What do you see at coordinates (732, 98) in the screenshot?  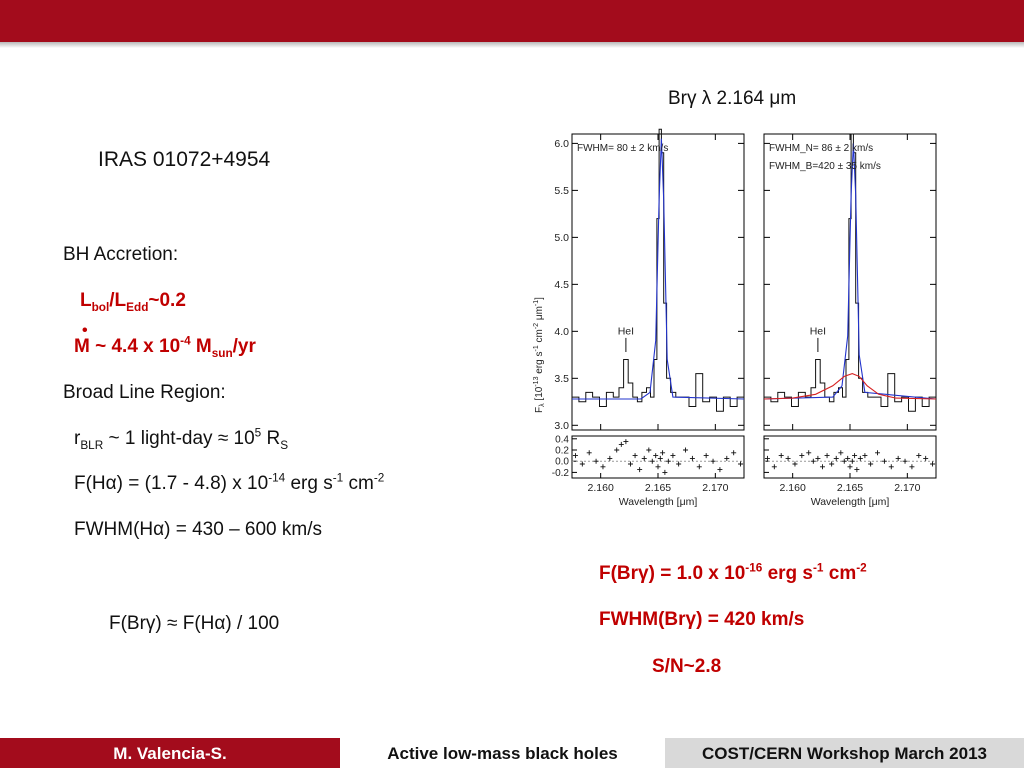 I see `brg-title: Brγ λ 2.164 μm` at bounding box center [732, 98].